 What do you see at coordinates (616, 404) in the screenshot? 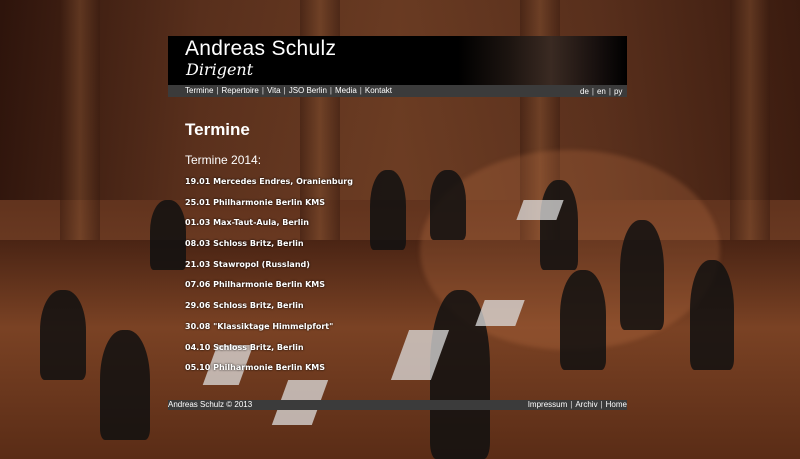
I see `footer-link-home: Home` at bounding box center [616, 404].